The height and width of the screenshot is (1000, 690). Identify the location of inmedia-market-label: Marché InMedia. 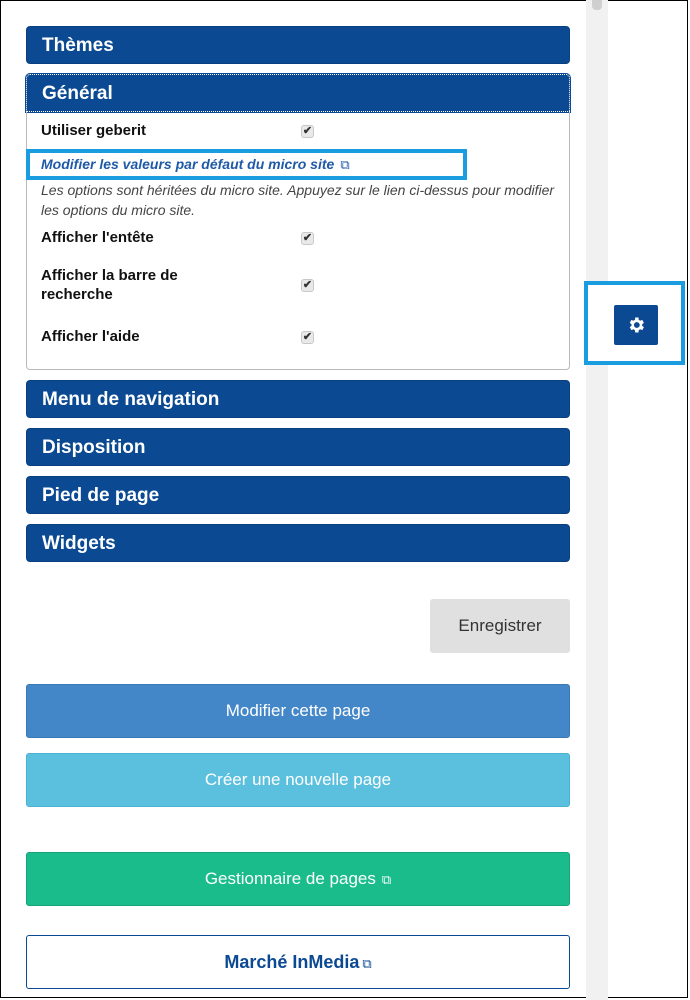
(292, 962).